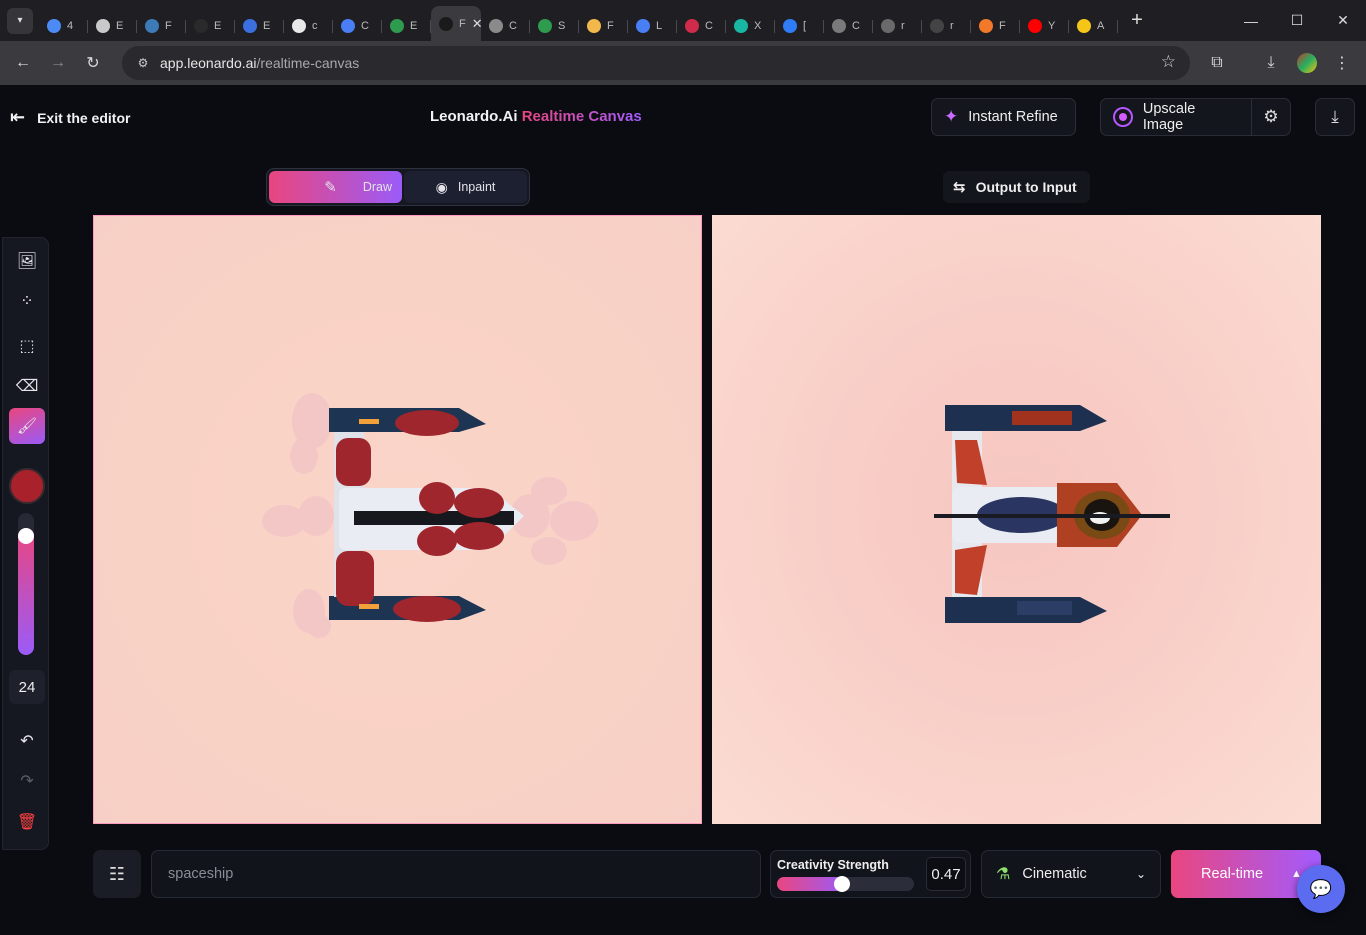 The width and height of the screenshot is (1366, 935). Describe the element at coordinates (27, 261) in the screenshot. I see `add-image-tool: 🖼` at that location.